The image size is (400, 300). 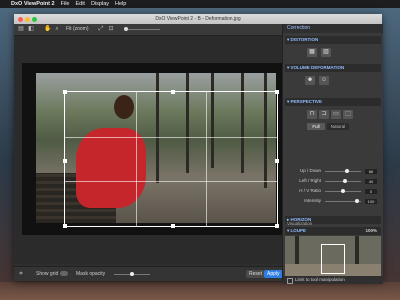 I want to click on visualization-label: Visualization, so click(x=300, y=223).